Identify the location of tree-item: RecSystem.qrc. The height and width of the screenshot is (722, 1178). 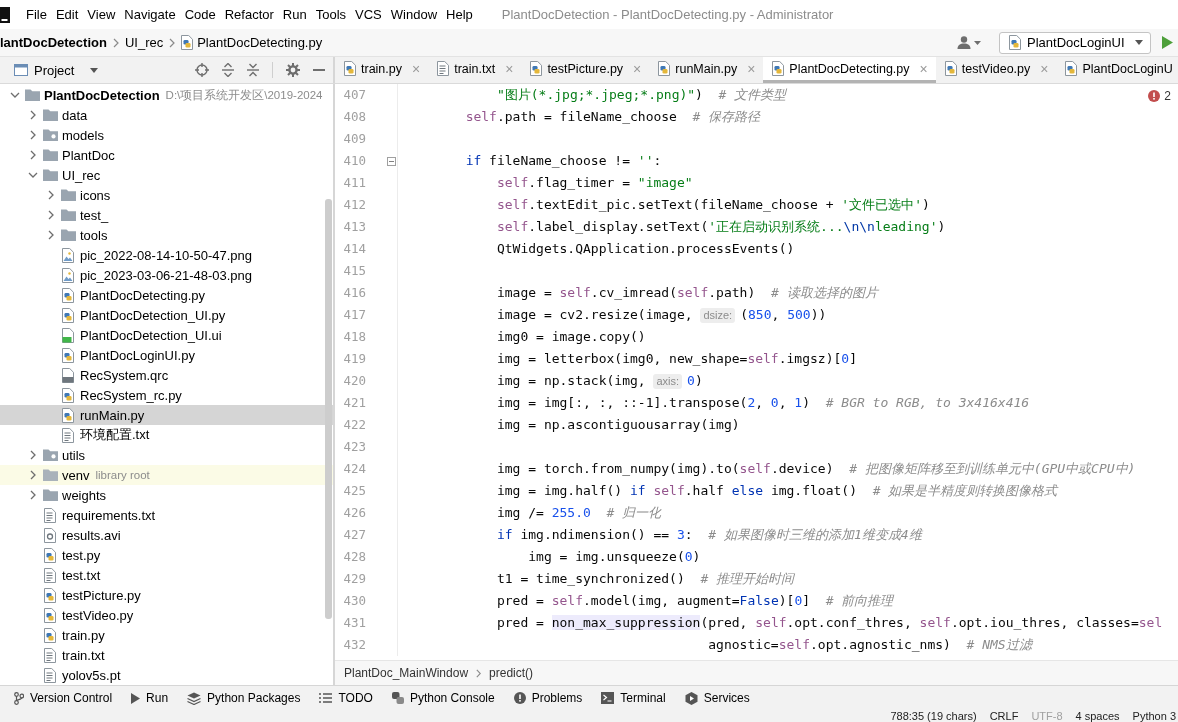
(166, 375).